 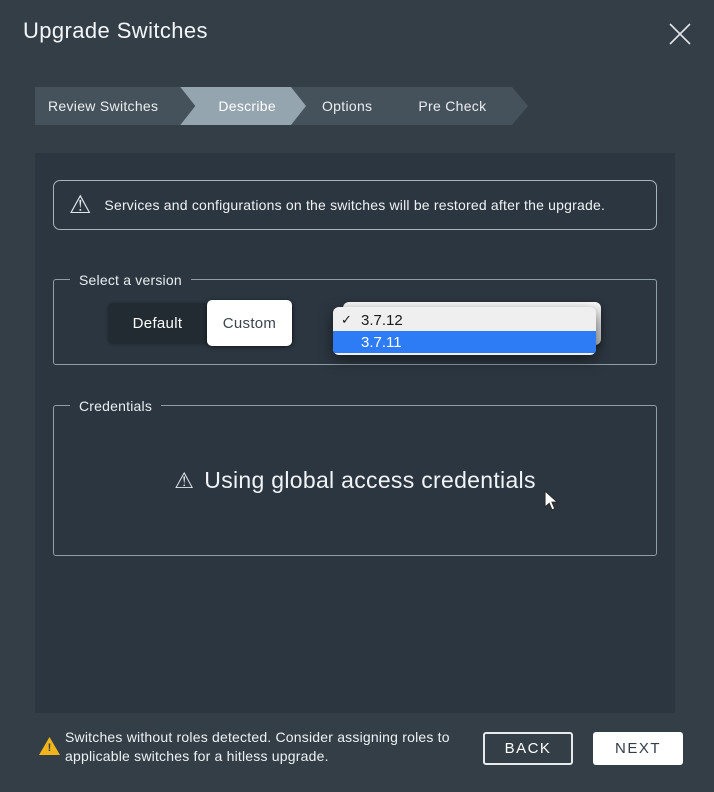 I want to click on version-option-3712: ✓ 3.7.12, so click(x=464, y=320).